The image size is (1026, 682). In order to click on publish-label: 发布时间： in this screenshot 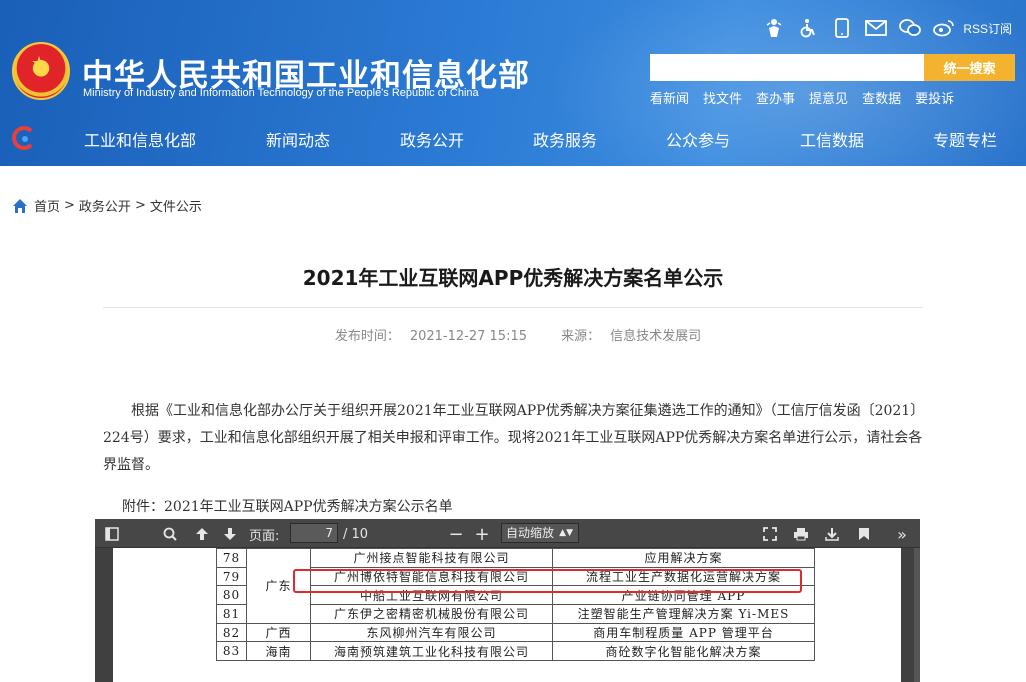, I will do `click(367, 336)`.